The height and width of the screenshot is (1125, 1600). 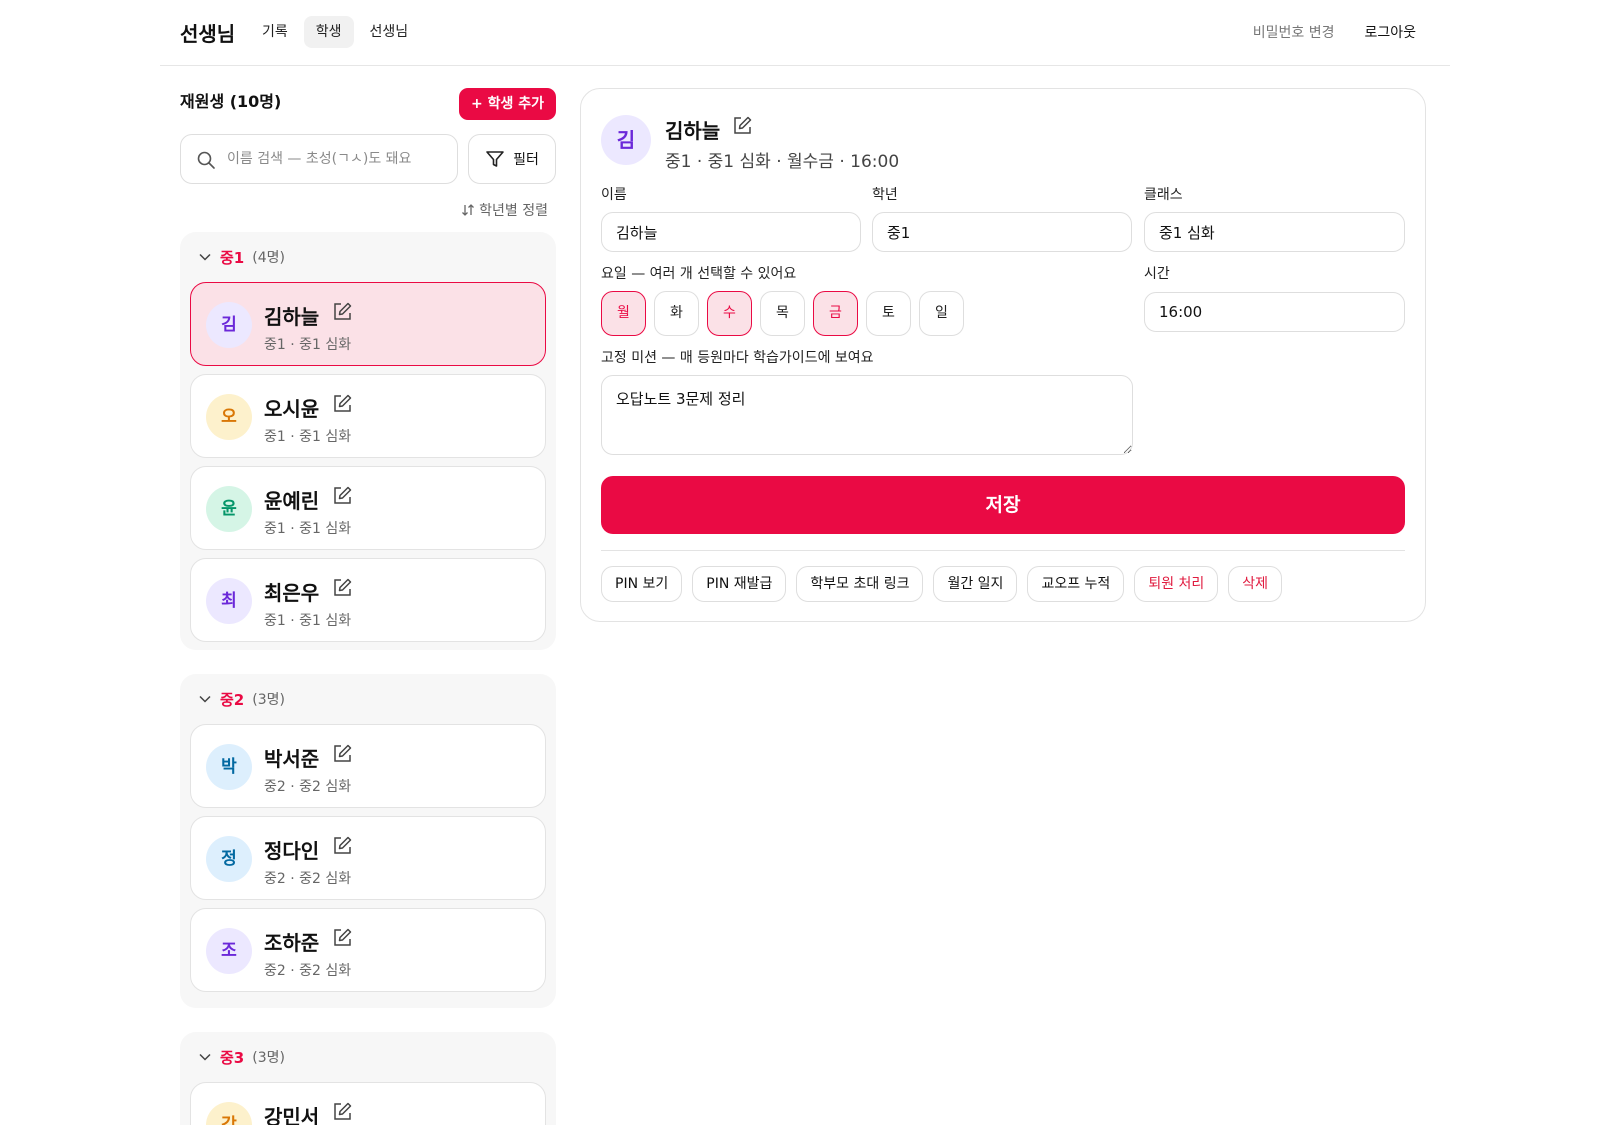 I want to click on sort-button: 학년별 정렬, so click(x=504, y=210).